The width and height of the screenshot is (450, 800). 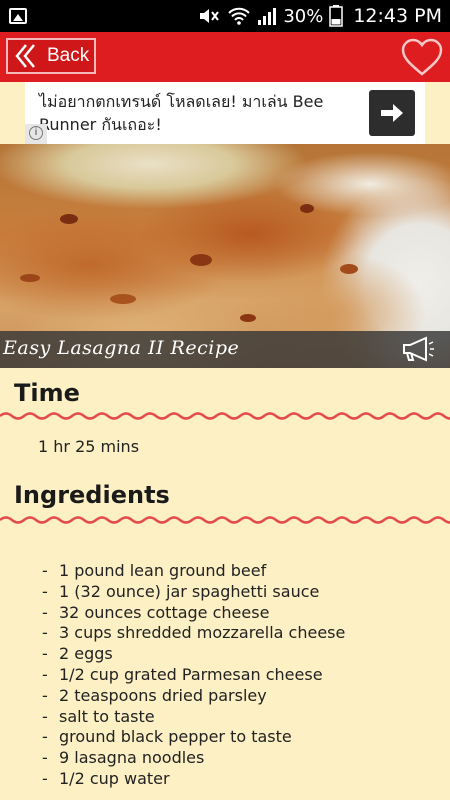 I want to click on status-bar: 30% 12:43 PM, so click(x=225, y=16).